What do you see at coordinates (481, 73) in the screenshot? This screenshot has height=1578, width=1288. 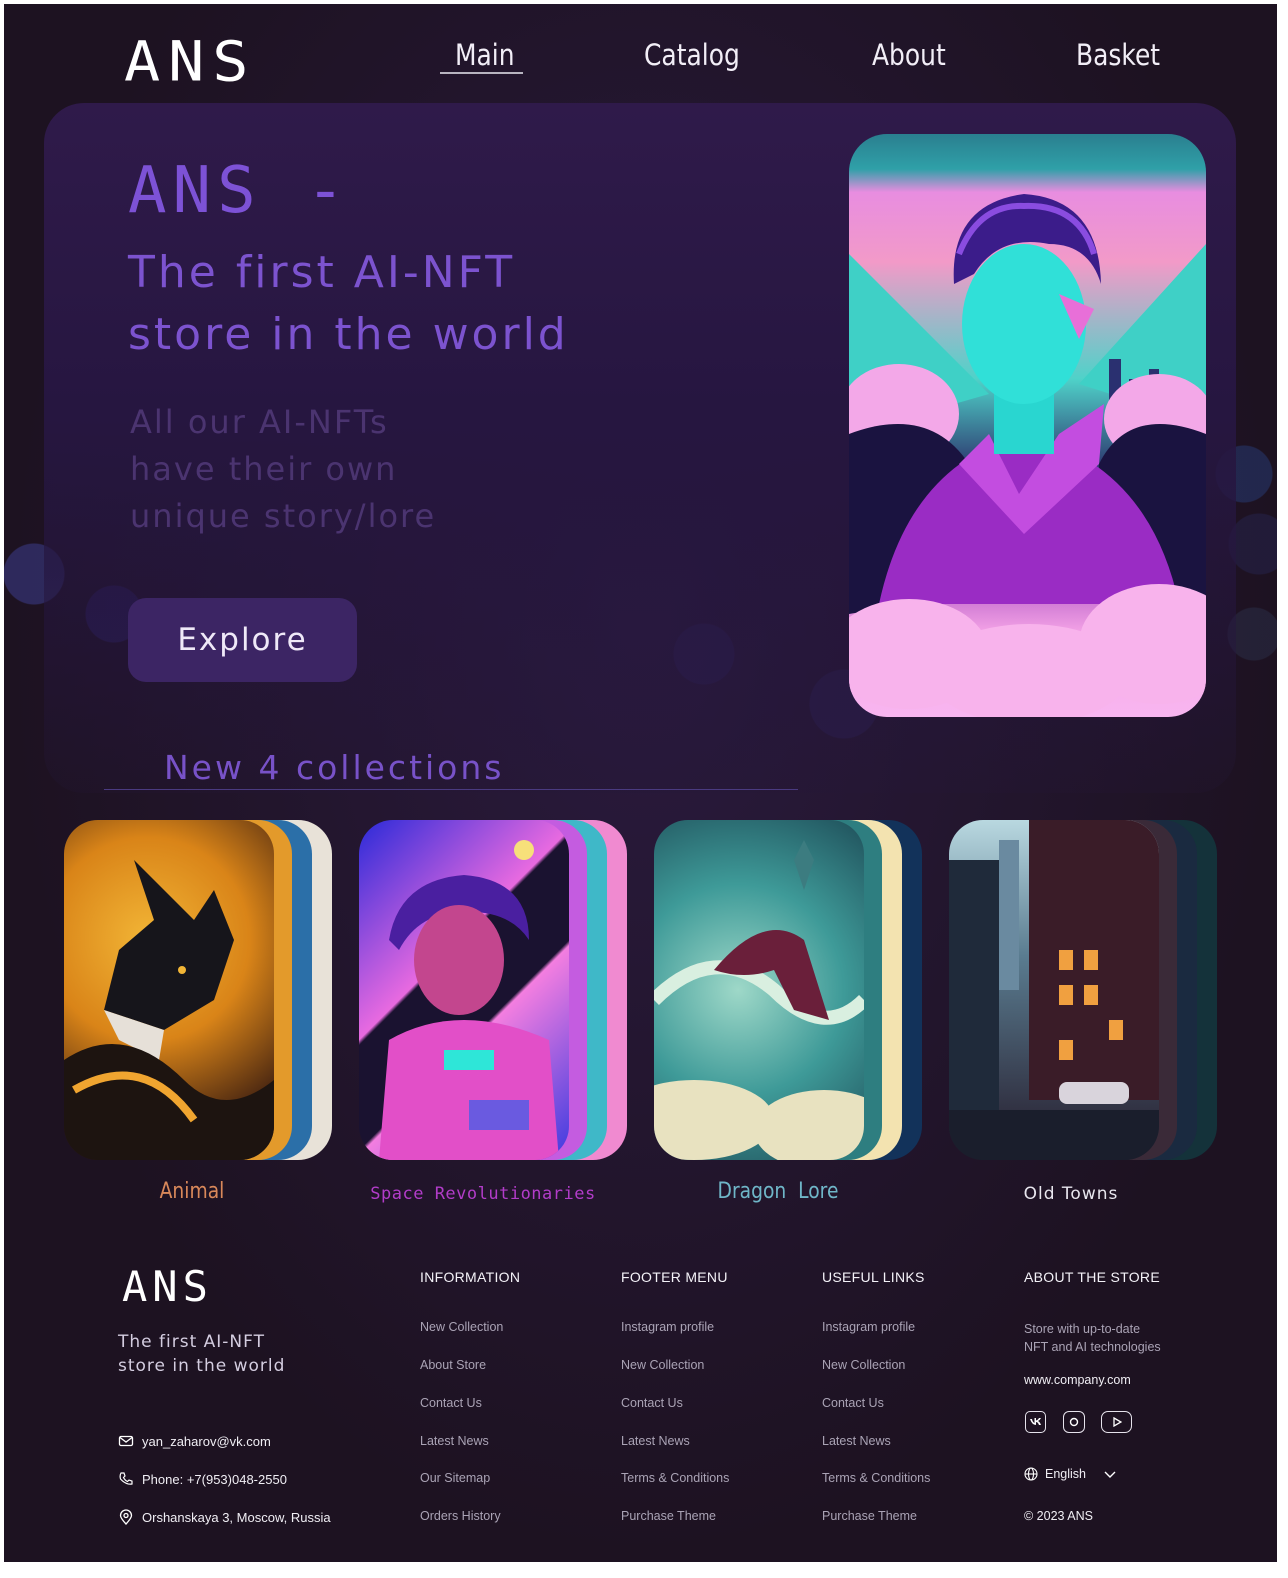 I see `nav-active-underline` at bounding box center [481, 73].